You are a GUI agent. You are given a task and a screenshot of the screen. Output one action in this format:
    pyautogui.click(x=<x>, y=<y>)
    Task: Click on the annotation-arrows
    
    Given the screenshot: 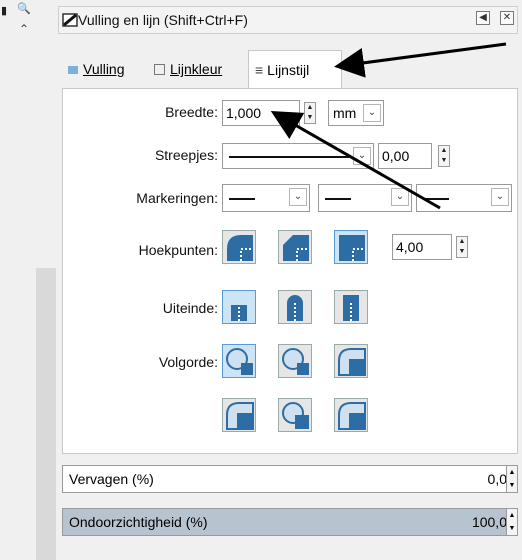 What is the action you would take?
    pyautogui.click(x=388, y=126)
    